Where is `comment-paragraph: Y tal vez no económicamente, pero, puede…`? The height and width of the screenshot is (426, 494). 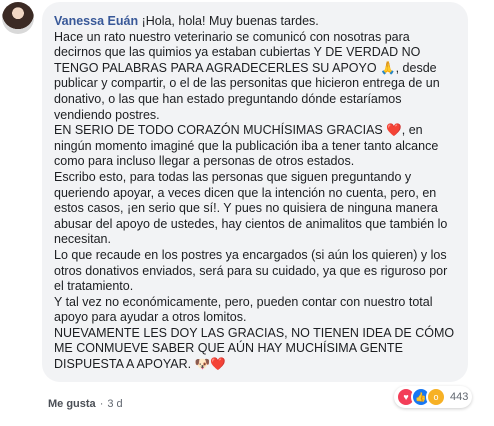
comment-paragraph: Y tal vez no económicamente, pero, puede… is located at coordinates (243, 309).